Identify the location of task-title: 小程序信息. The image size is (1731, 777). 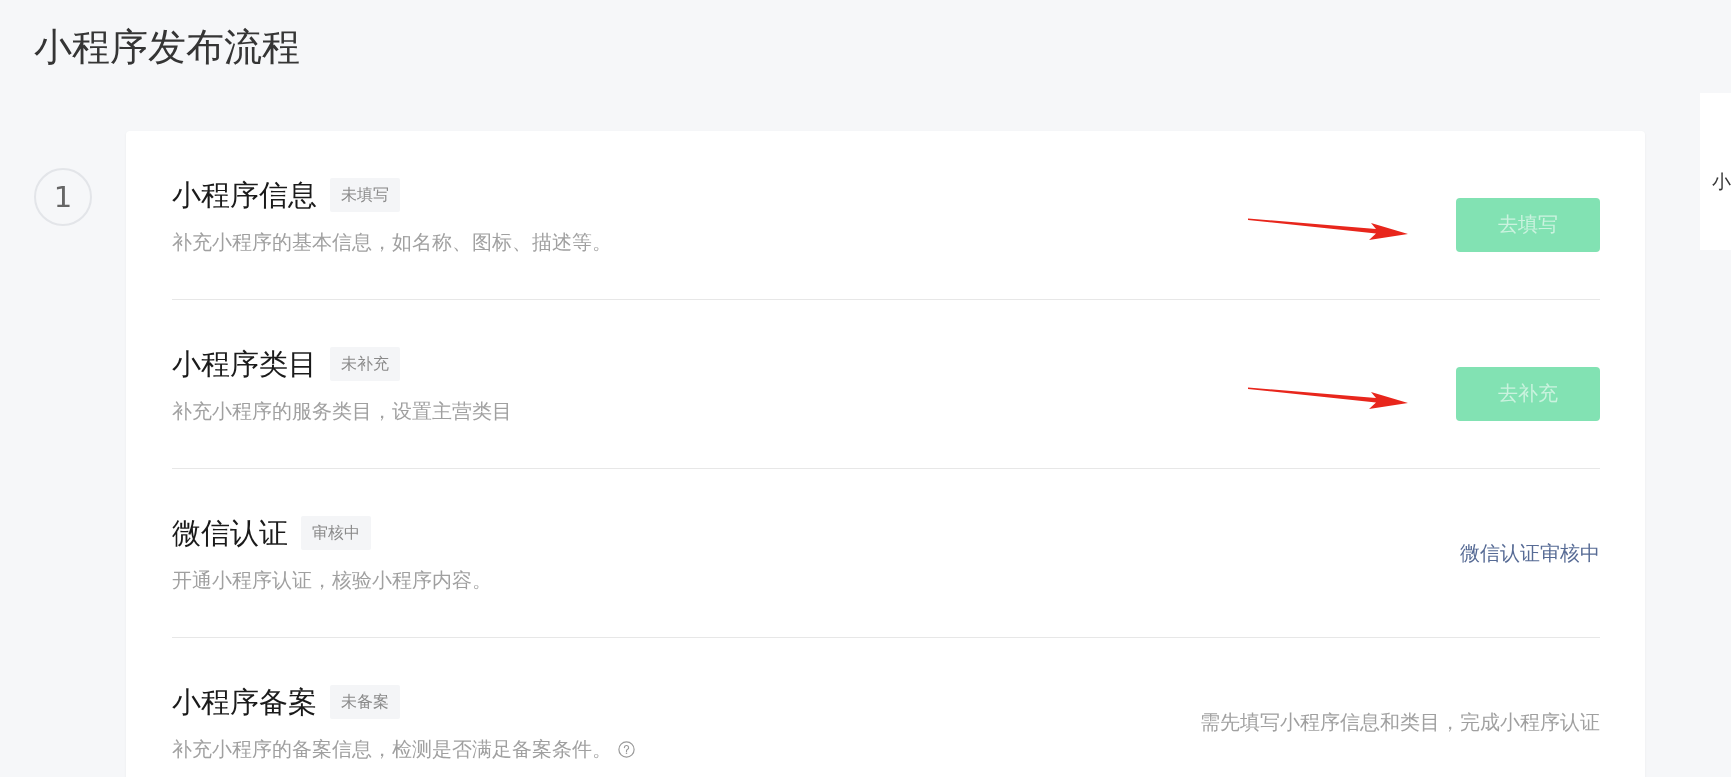
(244, 195).